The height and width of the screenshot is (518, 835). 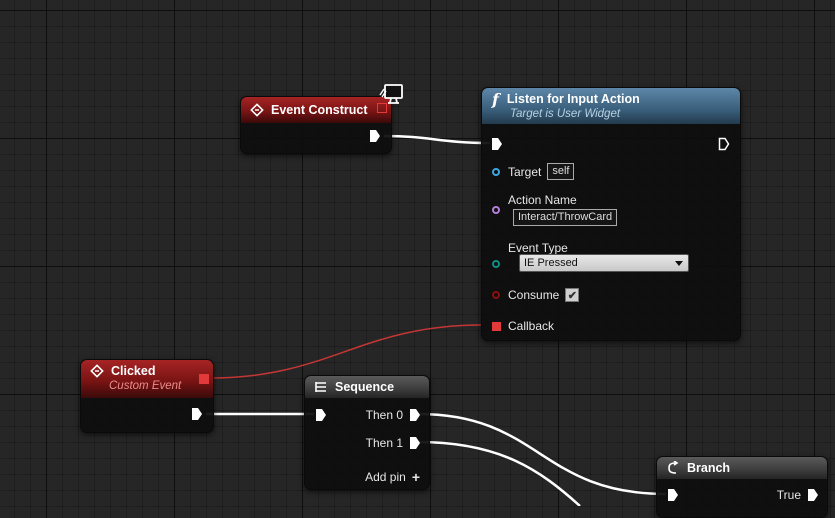 What do you see at coordinates (133, 371) in the screenshot?
I see `clicked-title: Clicked` at bounding box center [133, 371].